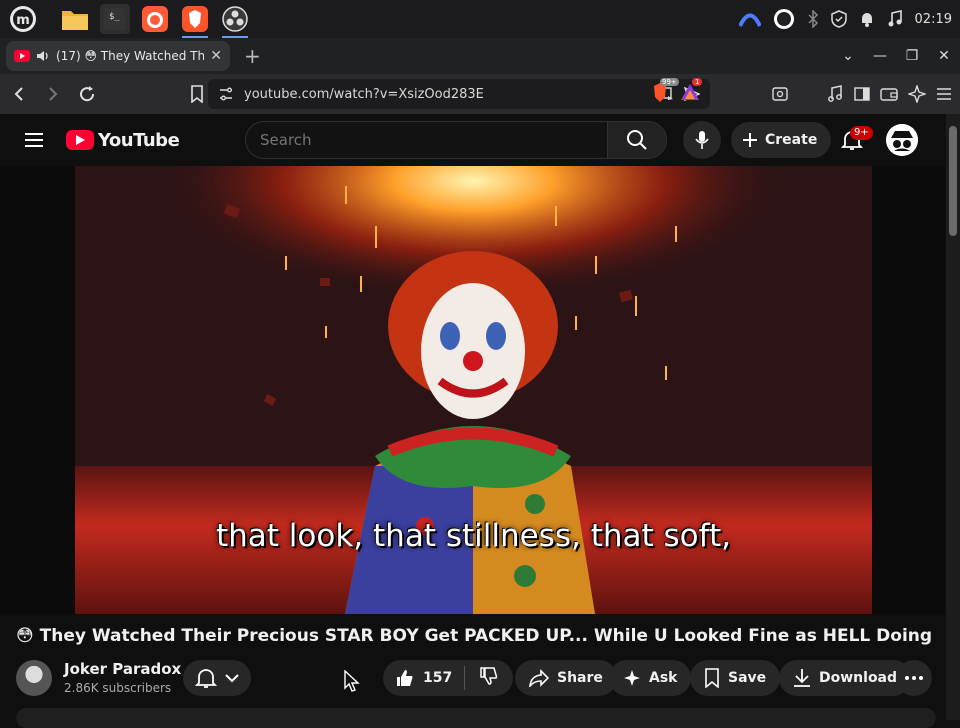 Image resolution: width=960 pixels, height=728 pixels. Describe the element at coordinates (663, 678) in the screenshot. I see `ask-label: Ask` at that location.